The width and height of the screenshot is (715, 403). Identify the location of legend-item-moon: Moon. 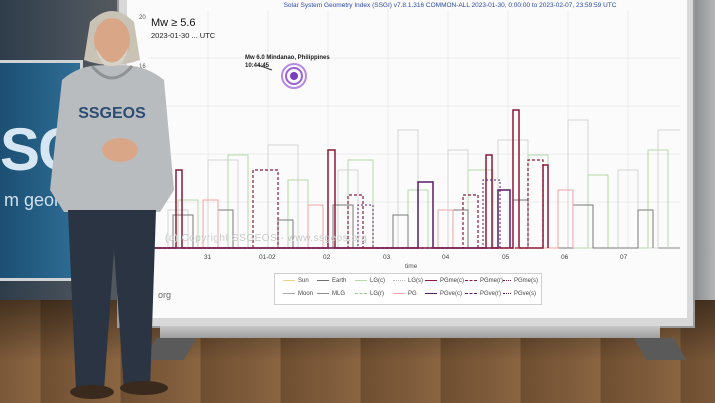
(298, 294).